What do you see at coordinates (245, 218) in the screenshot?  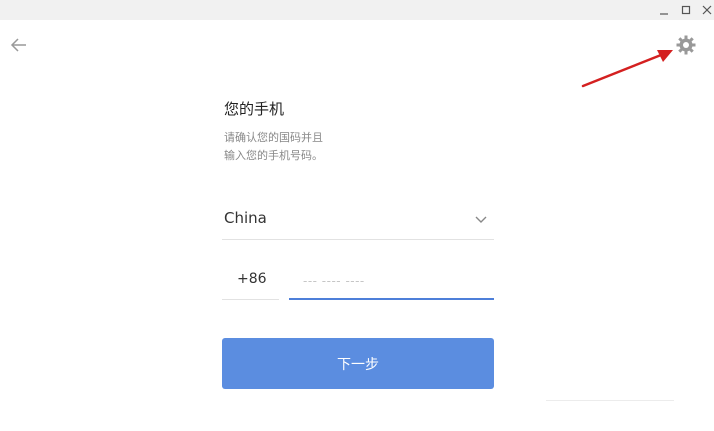 I see `country-value: China` at bounding box center [245, 218].